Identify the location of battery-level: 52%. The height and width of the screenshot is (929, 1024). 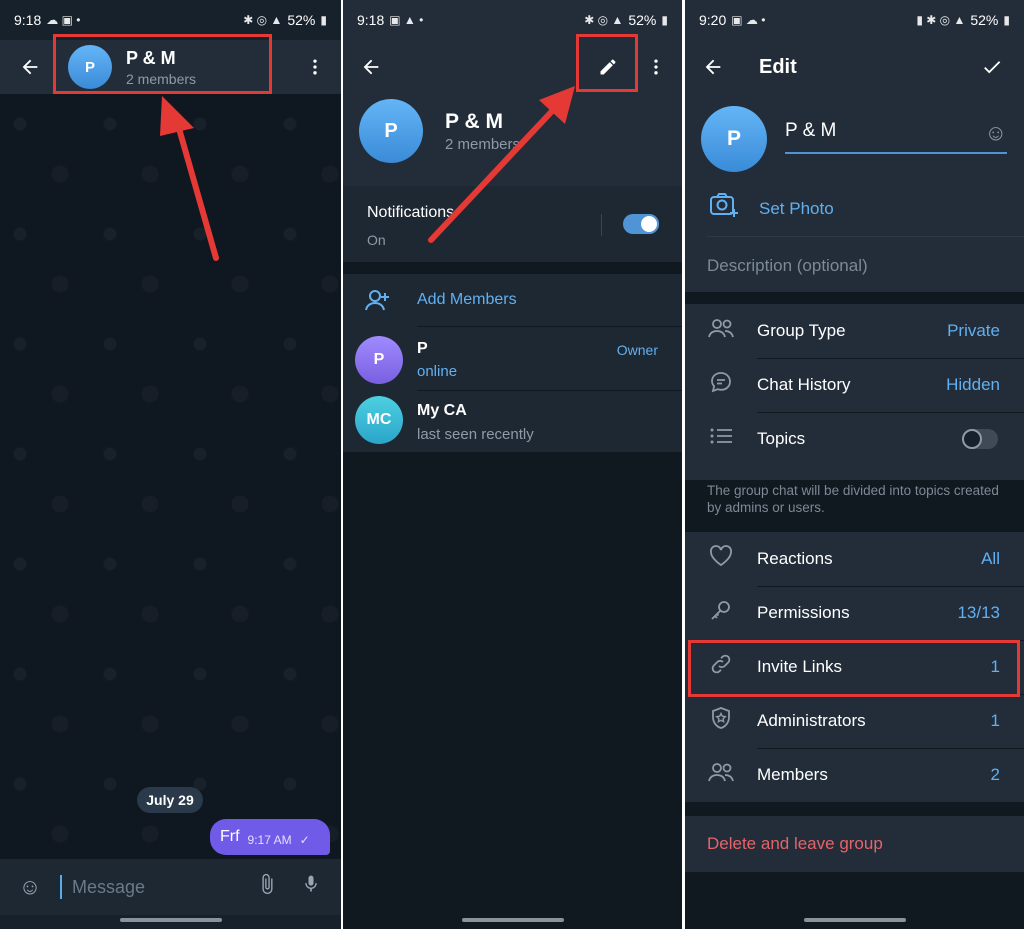
(984, 20).